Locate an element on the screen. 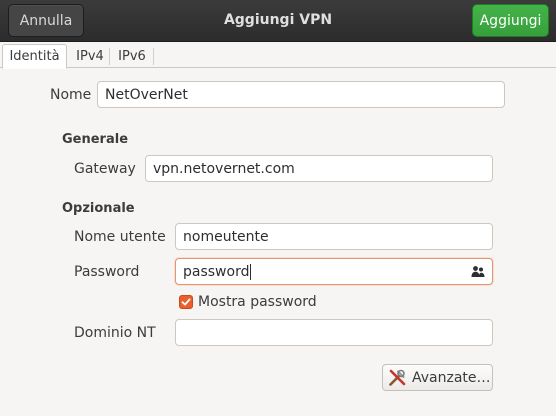 This screenshot has height=416, width=556. checkmark-icon is located at coordinates (186, 302).